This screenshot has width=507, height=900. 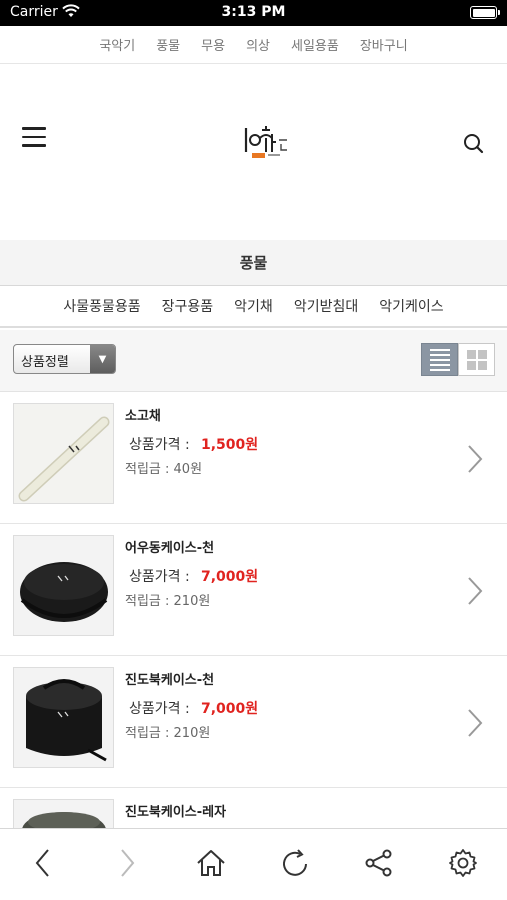 I want to click on dropdown-arrow-icon: ▼, so click(x=102, y=359).